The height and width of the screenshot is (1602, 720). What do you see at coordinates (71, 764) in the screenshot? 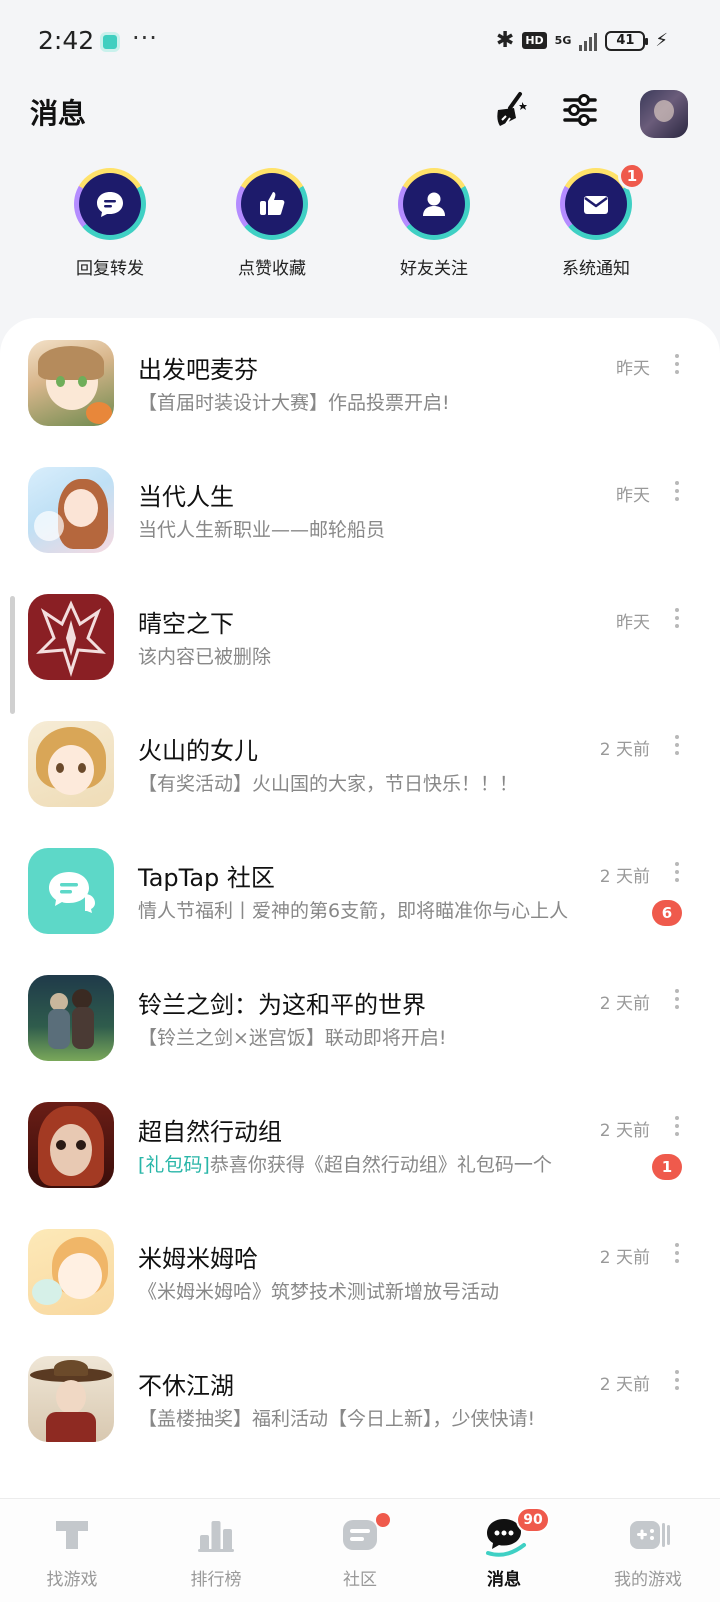
I see `game-icon-huoshandenver` at bounding box center [71, 764].